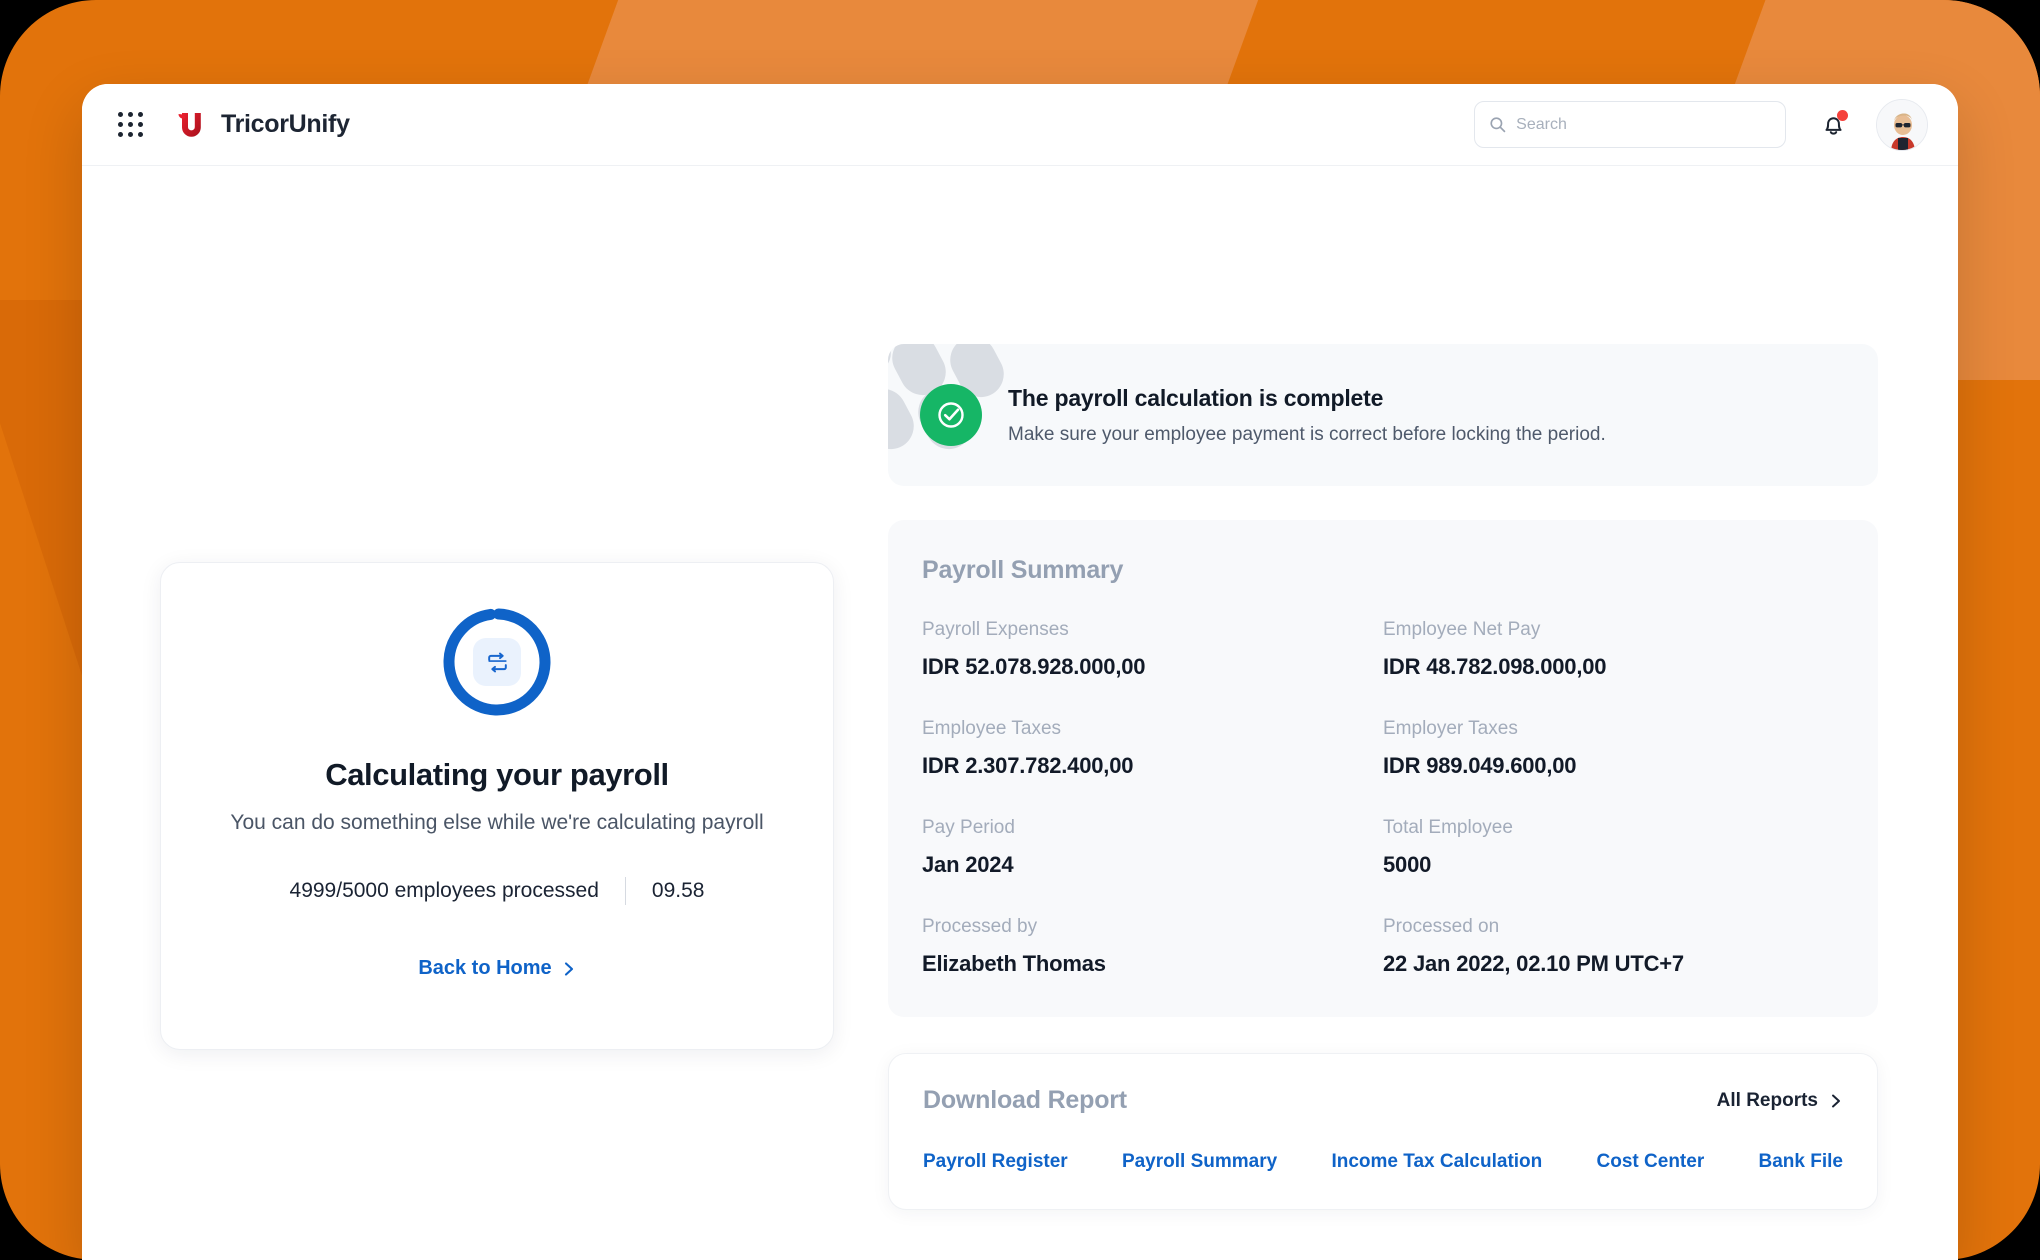  I want to click on summary-item-label: Pay Period, so click(968, 827).